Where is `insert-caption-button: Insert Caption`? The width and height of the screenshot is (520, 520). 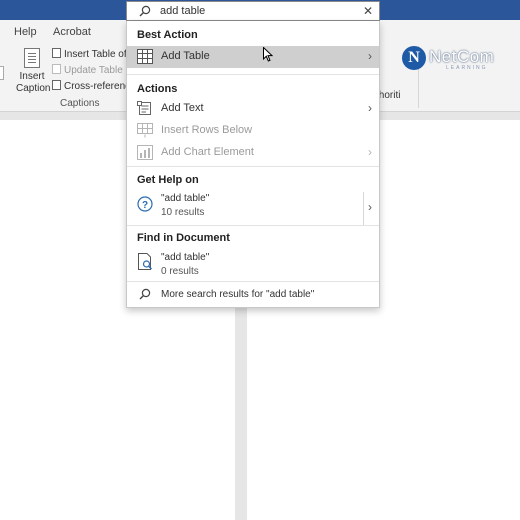
insert-caption-button: Insert Caption is located at coordinates (33, 71).